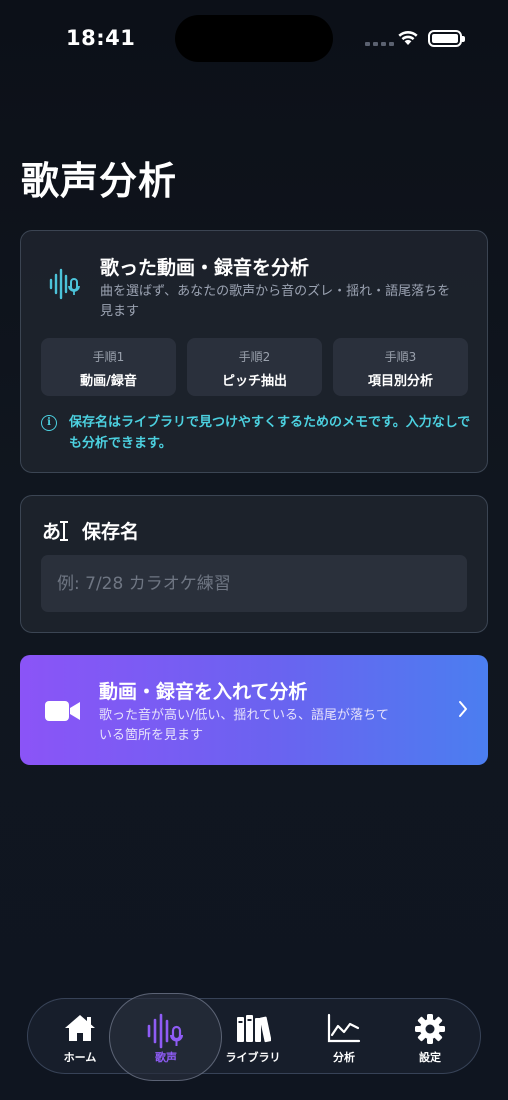  Describe the element at coordinates (52, 532) in the screenshot. I see `text-input-icon-glyph: あ` at that location.